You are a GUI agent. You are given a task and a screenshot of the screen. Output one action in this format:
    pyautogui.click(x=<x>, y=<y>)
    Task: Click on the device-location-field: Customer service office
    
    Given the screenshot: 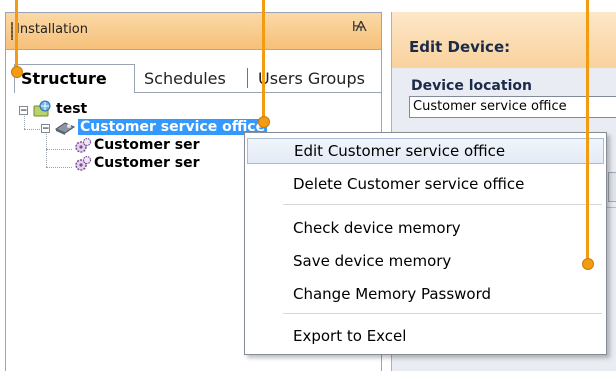 What is the action you would take?
    pyautogui.click(x=512, y=107)
    